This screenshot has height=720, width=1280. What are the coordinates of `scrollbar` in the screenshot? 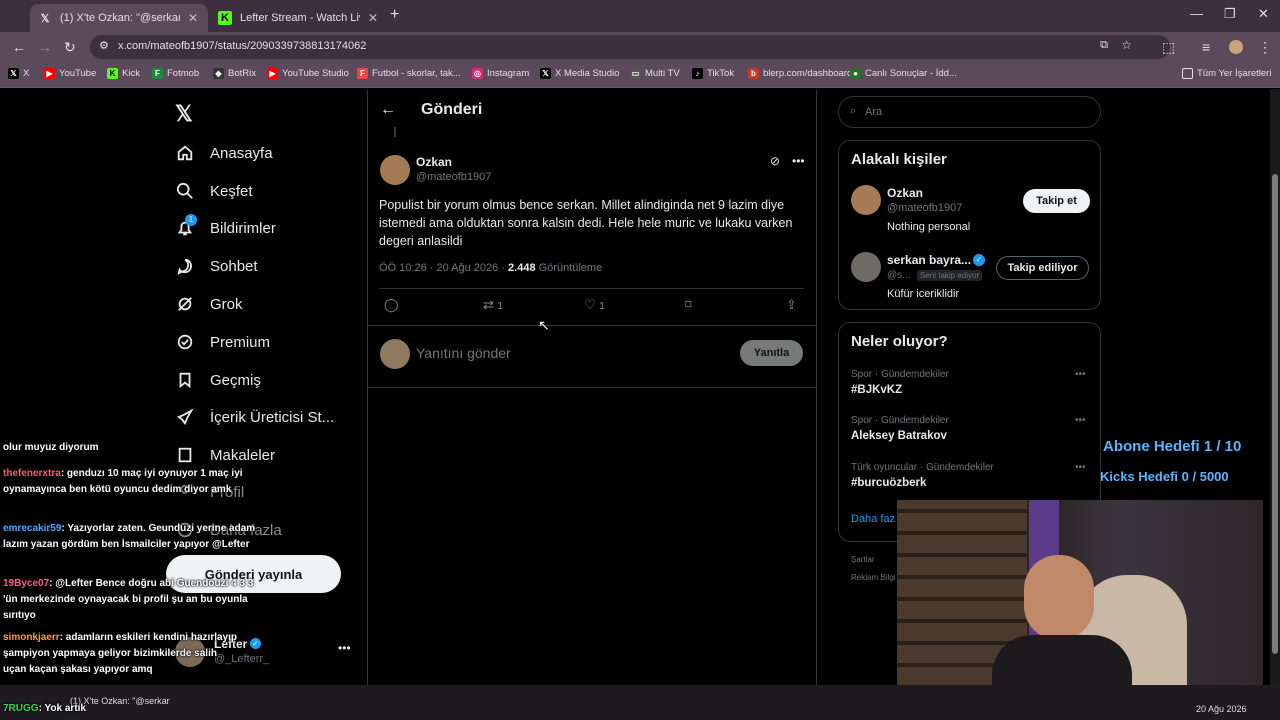 It's located at (1275, 387).